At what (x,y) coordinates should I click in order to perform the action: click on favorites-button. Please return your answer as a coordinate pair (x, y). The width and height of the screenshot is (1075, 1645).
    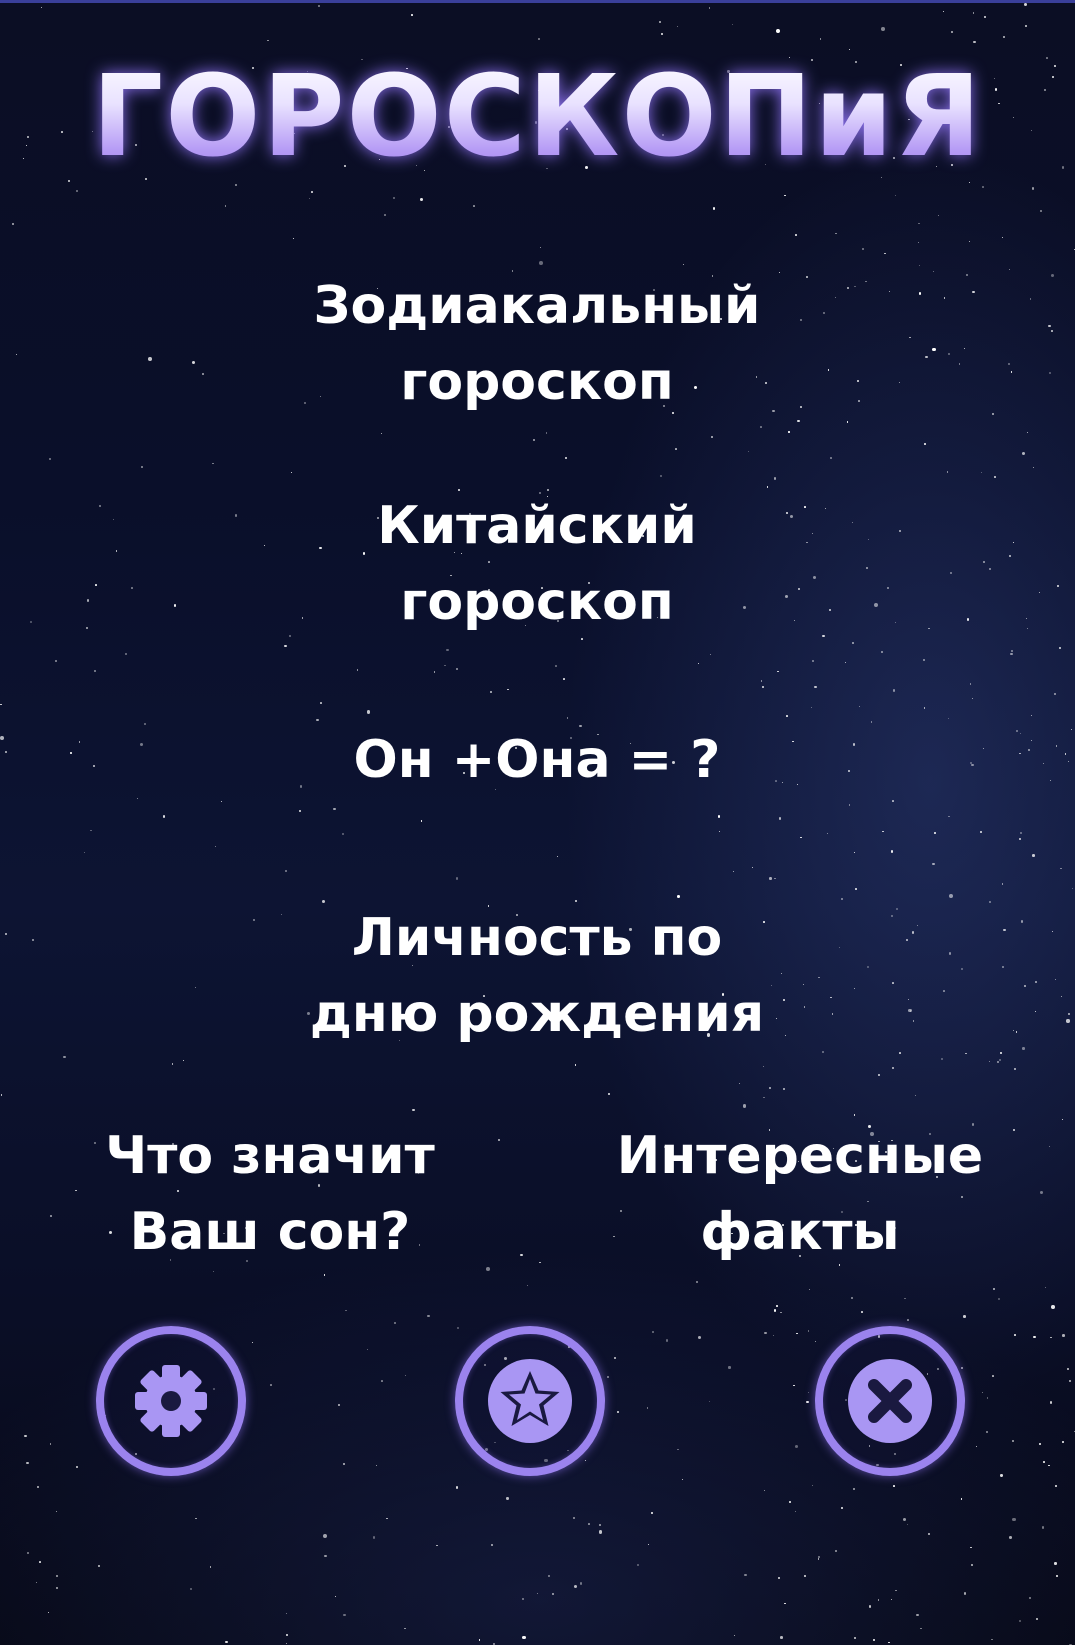
    Looking at the image, I should click on (530, 1401).